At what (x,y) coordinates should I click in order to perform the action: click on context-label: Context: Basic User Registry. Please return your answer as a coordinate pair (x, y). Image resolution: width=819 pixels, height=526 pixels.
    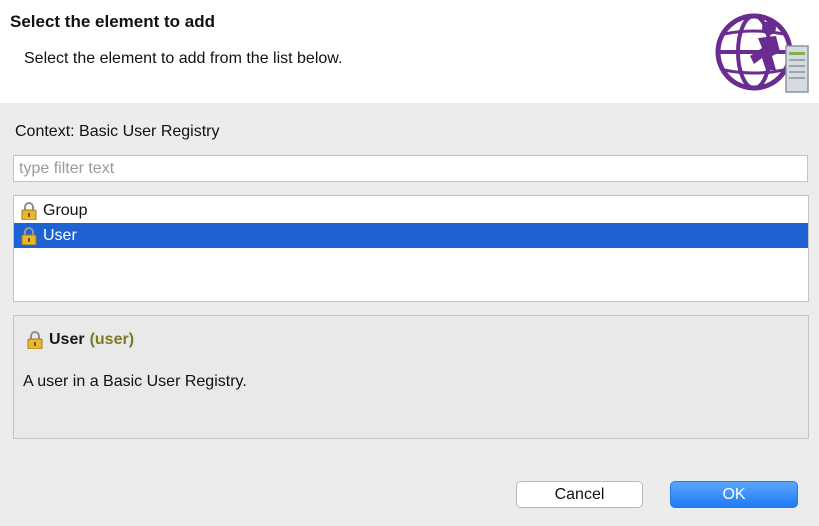
    Looking at the image, I should click on (117, 131).